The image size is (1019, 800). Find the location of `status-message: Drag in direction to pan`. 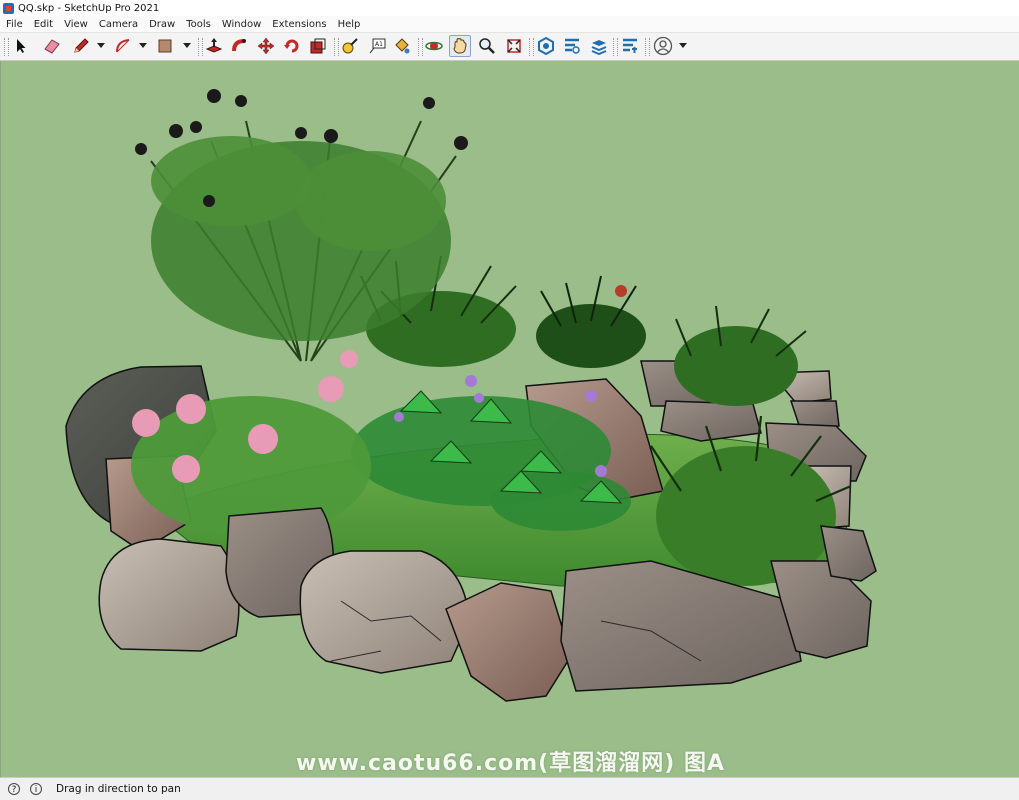

status-message: Drag in direction to pan is located at coordinates (118, 789).